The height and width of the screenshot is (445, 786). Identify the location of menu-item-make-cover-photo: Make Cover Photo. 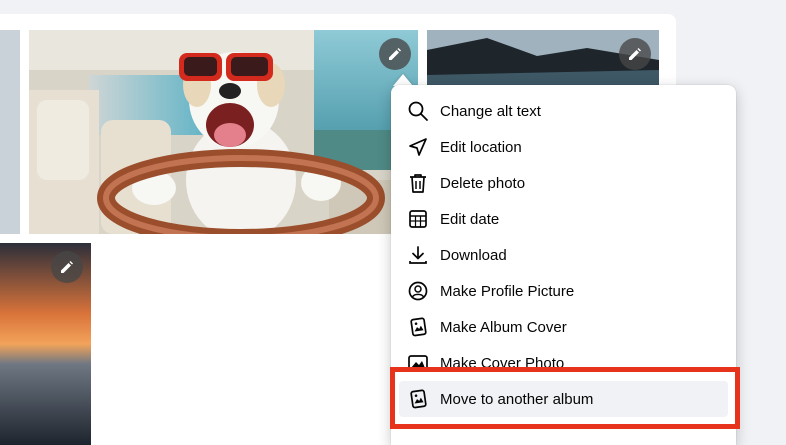
(563, 363).